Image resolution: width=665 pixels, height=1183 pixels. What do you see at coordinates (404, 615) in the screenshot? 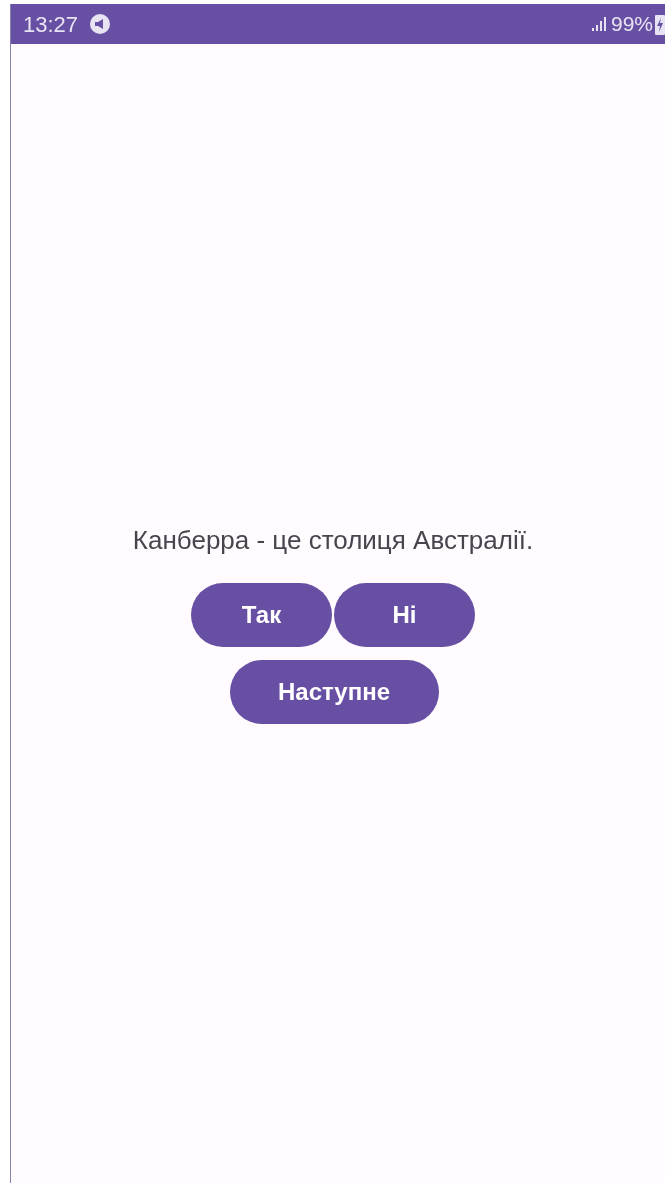
I see `answer-button: Ні` at bounding box center [404, 615].